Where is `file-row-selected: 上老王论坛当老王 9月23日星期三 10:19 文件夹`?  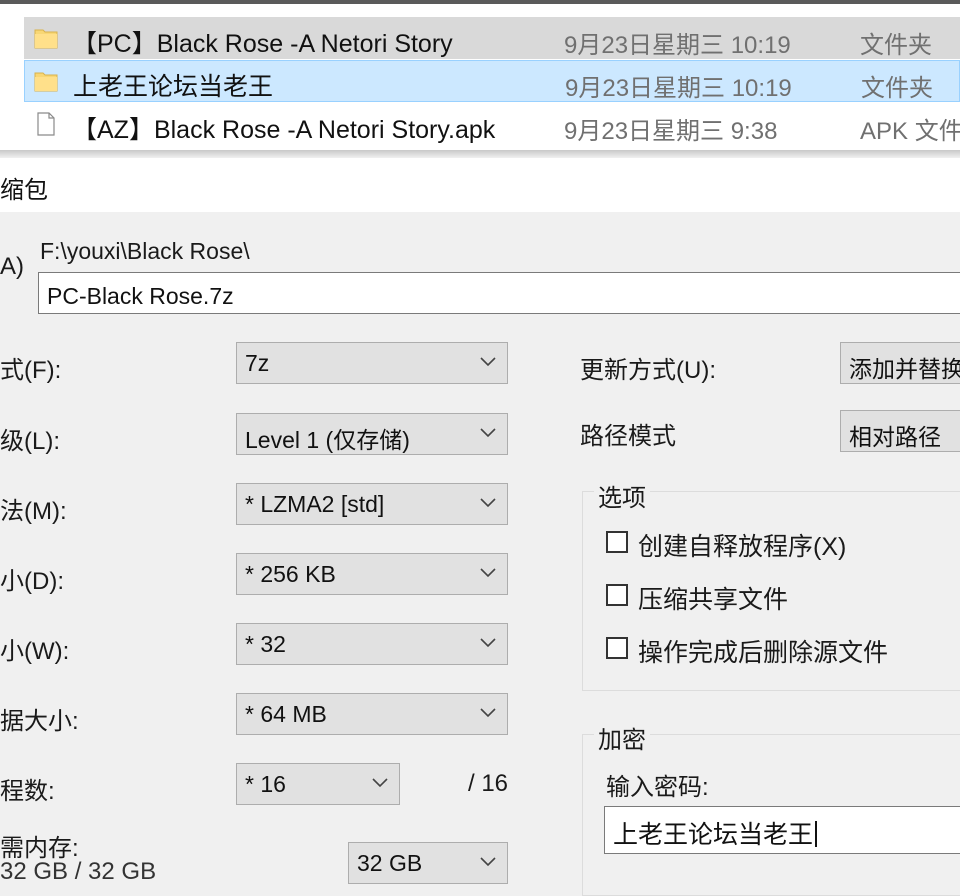
file-row-selected: 上老王论坛当老王 9月23日星期三 10:19 文件夹 is located at coordinates (492, 81).